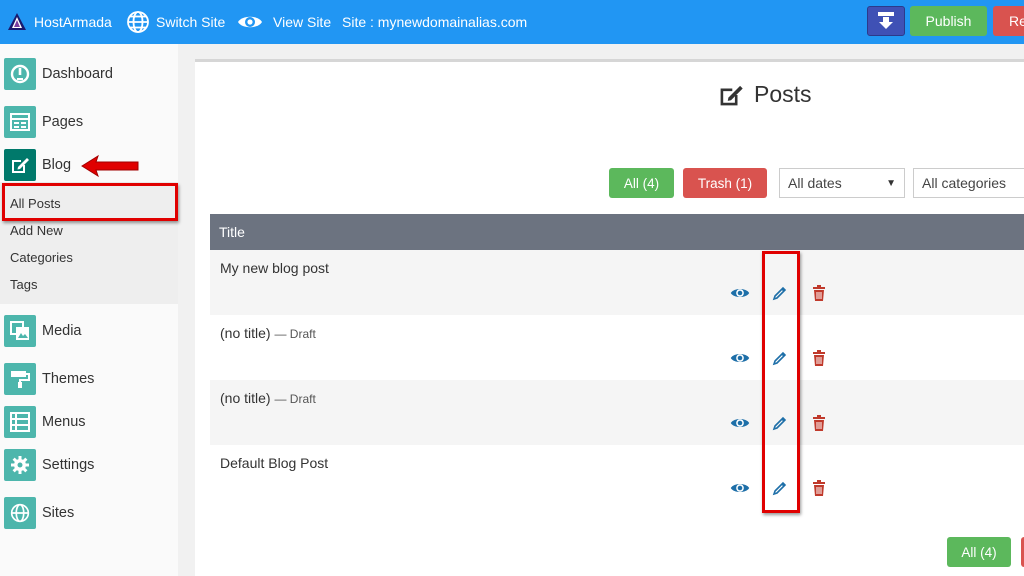  I want to click on submenu-categories: Categories, so click(41, 257).